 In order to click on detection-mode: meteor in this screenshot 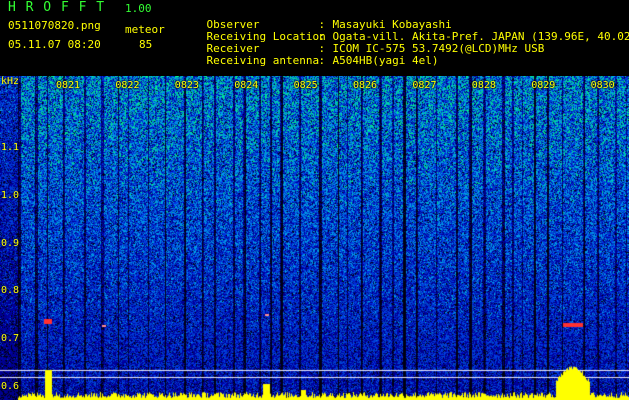, I will do `click(145, 29)`.